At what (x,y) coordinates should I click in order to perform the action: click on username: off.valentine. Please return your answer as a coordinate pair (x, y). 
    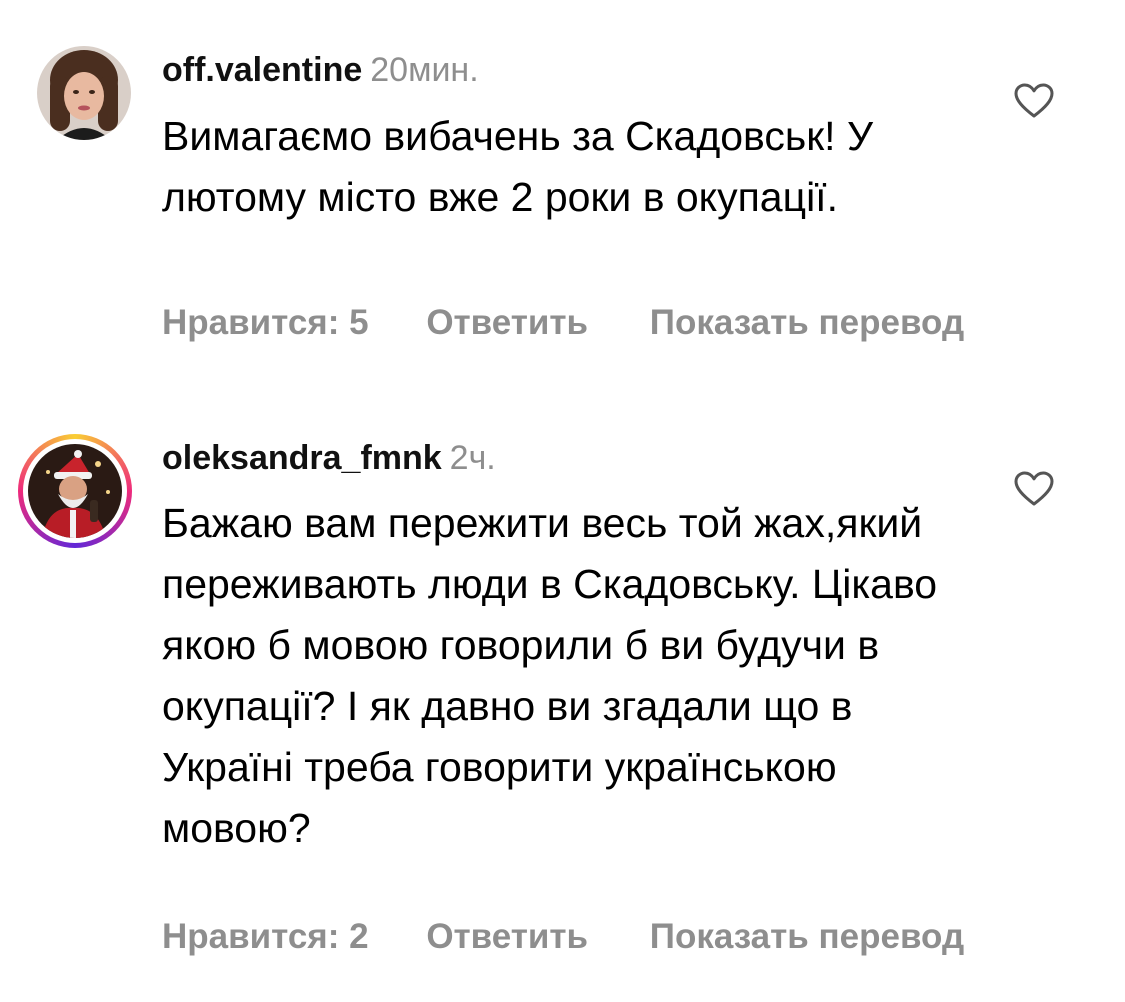
    Looking at the image, I should click on (262, 70).